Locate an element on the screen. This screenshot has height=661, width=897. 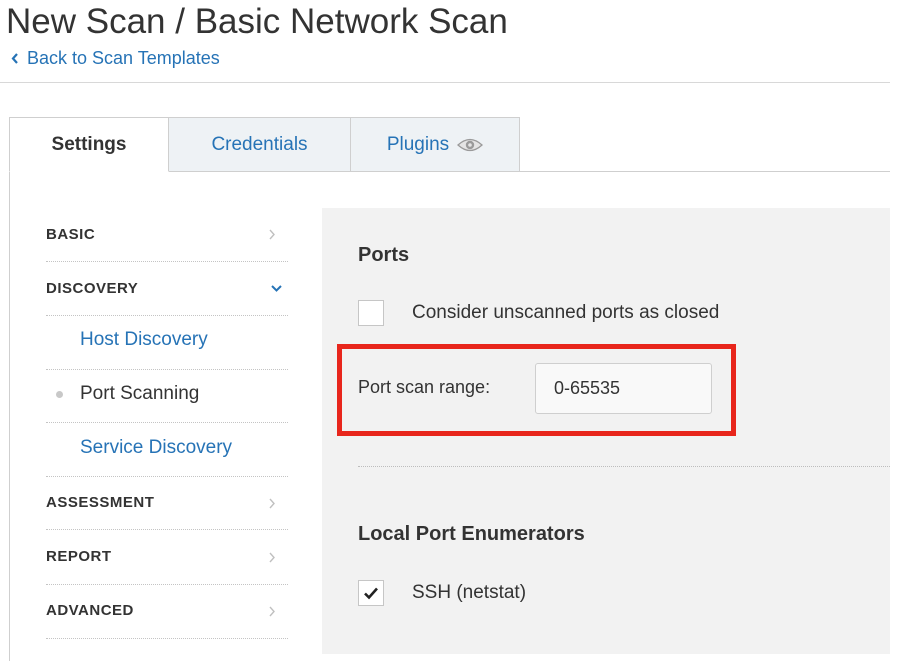
ssh-netstat-label: SSH (netstat) is located at coordinates (469, 592).